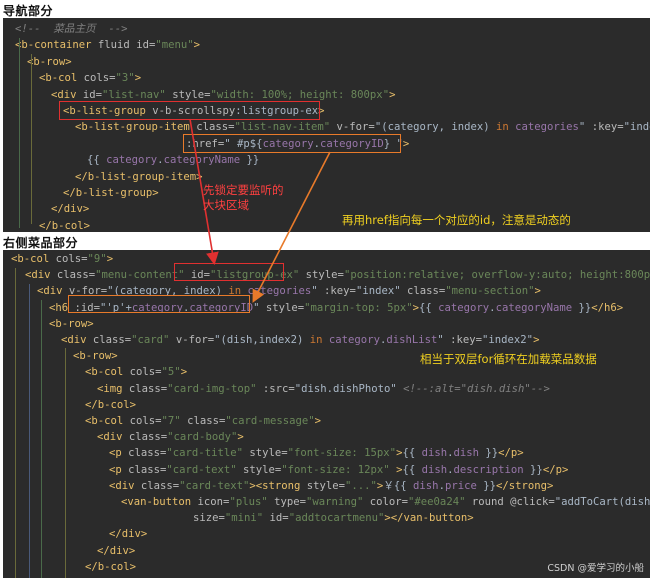  I want to click on code-token: "card-message", so click(270, 421).